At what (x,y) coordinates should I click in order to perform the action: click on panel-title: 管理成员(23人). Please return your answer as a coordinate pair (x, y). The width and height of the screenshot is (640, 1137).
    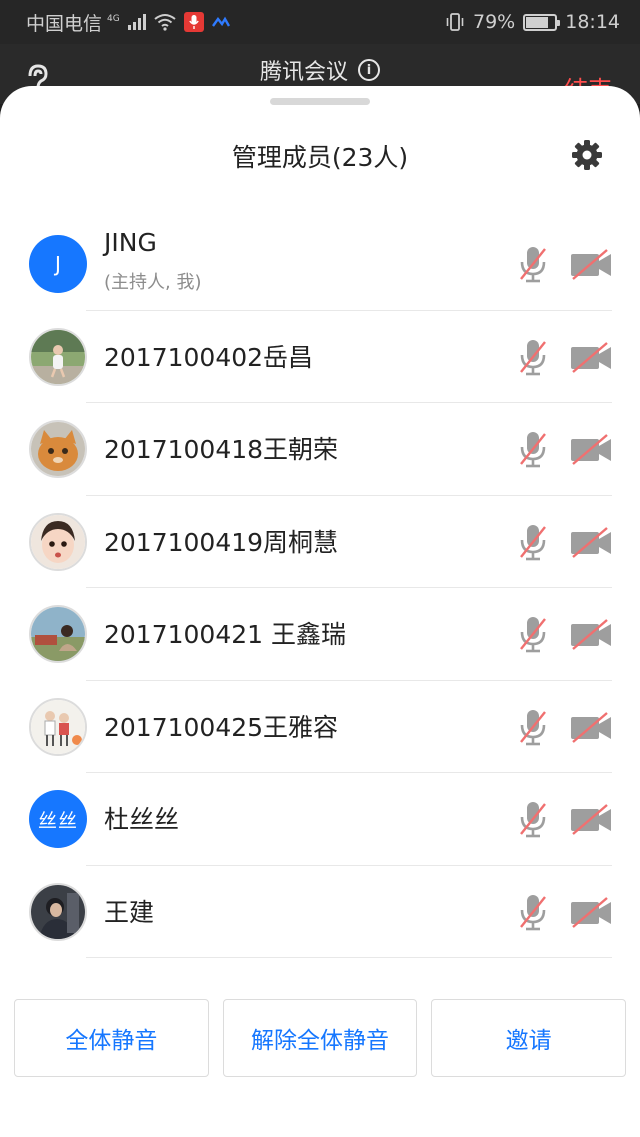
    Looking at the image, I should click on (320, 157).